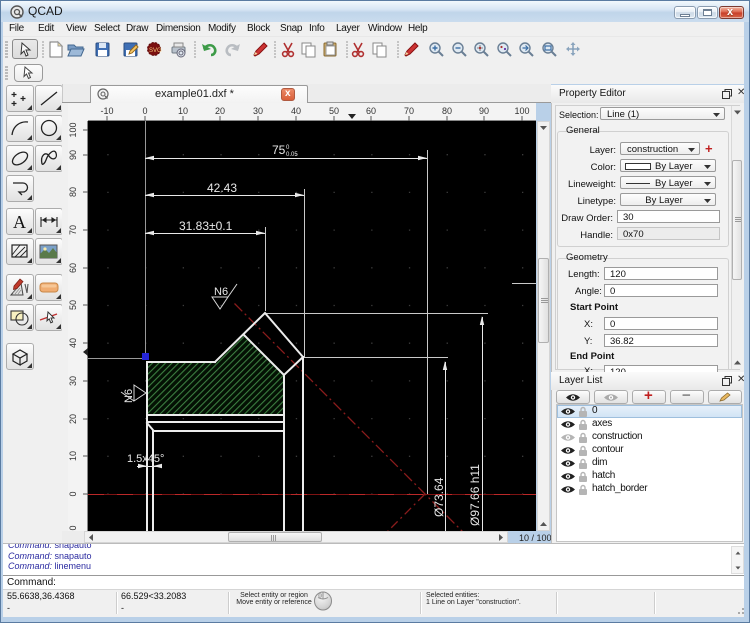 The width and height of the screenshot is (750, 623). What do you see at coordinates (222, 188) in the screenshot?
I see `svg-text: 42.43` at bounding box center [222, 188].